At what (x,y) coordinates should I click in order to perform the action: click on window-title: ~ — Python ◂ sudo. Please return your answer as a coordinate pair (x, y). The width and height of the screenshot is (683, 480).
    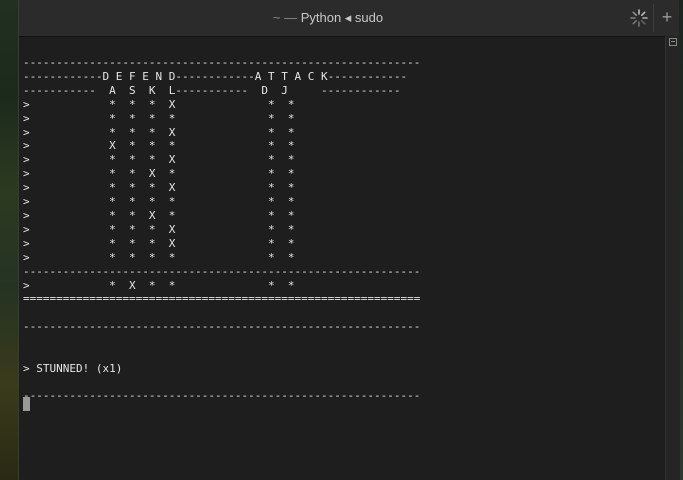
    Looking at the image, I should click on (328, 18).